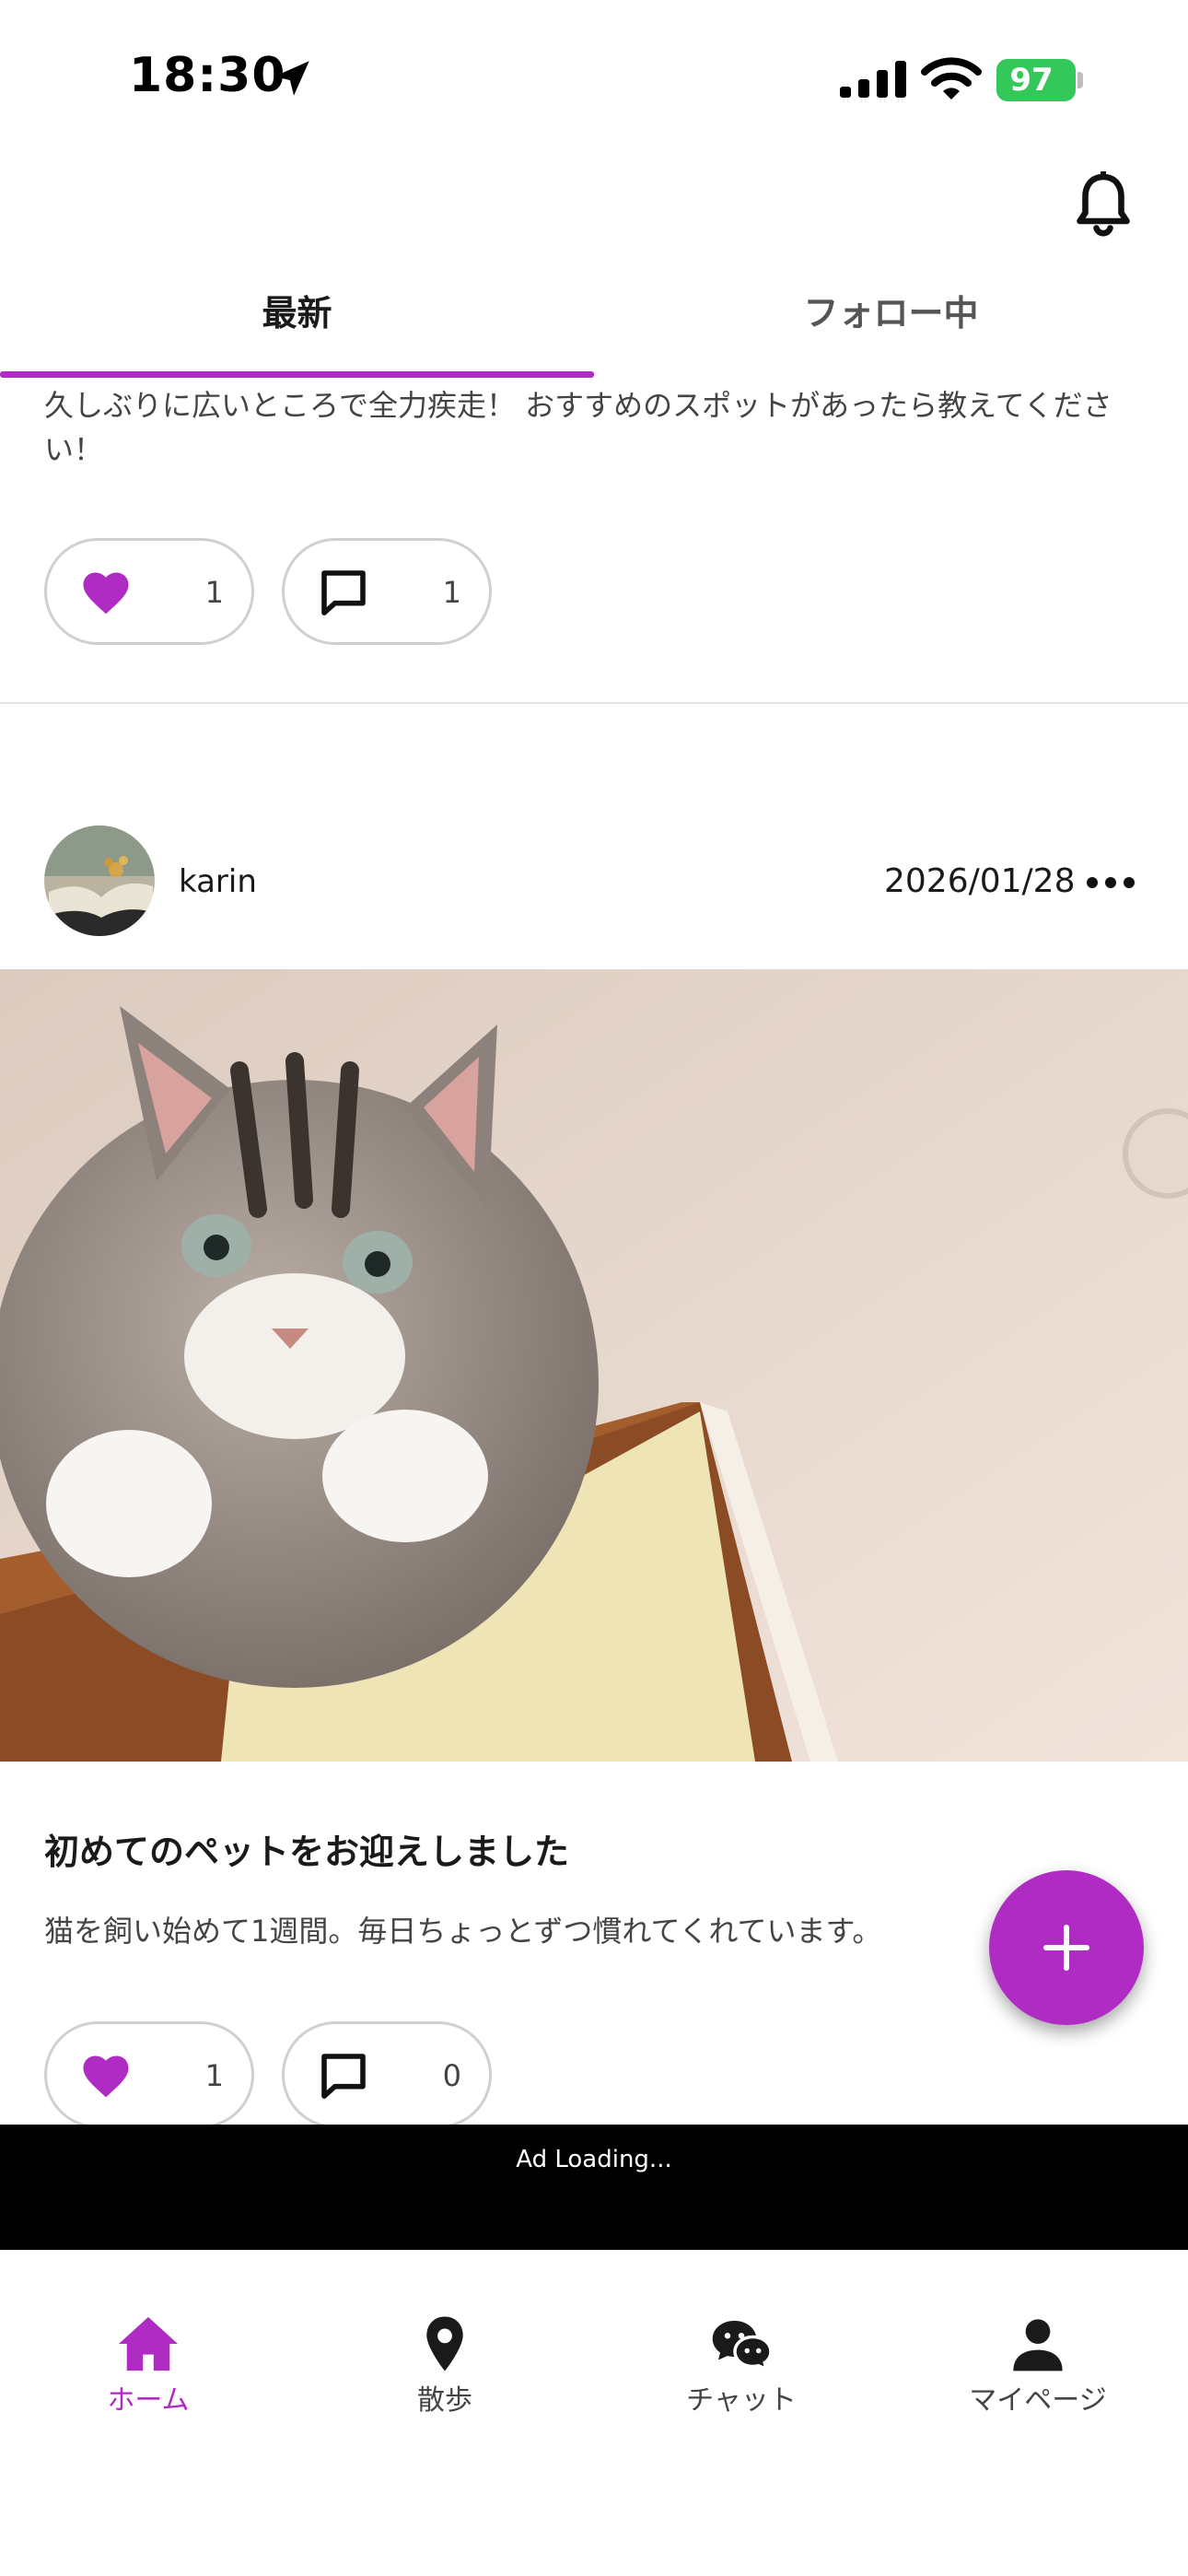 This screenshot has height=2576, width=1188. What do you see at coordinates (291, 78) in the screenshot?
I see `location-arrow-icon` at bounding box center [291, 78].